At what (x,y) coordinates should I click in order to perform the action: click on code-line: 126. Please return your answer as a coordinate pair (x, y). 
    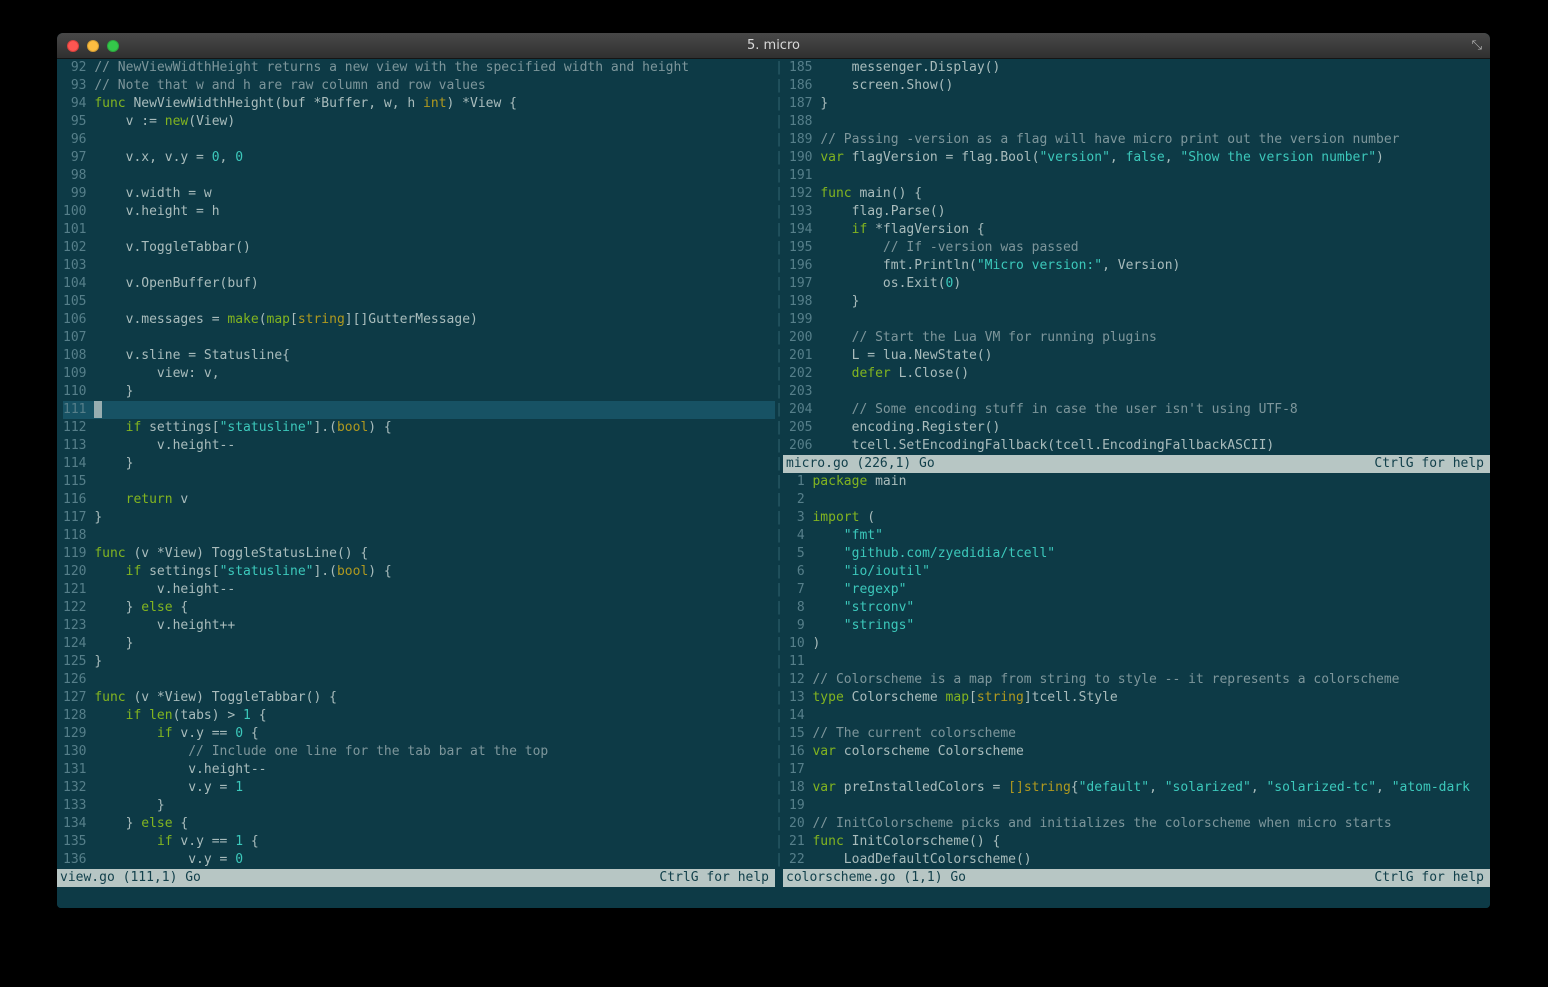
    Looking at the image, I should click on (419, 680).